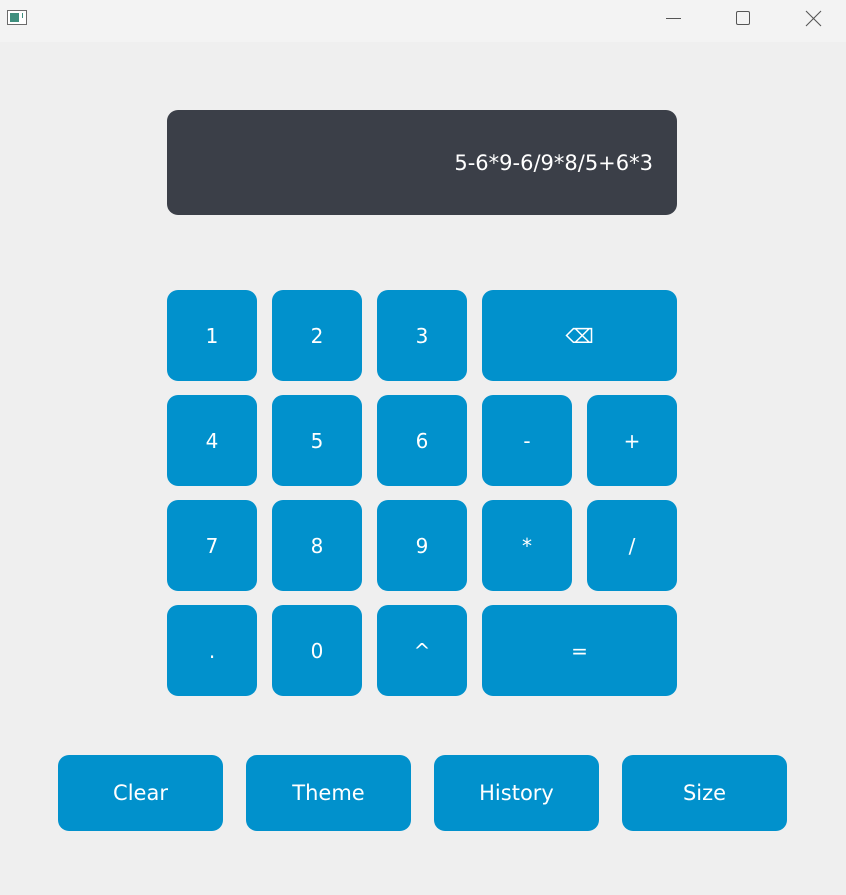  What do you see at coordinates (212, 335) in the screenshot?
I see `key-1-button: 1` at bounding box center [212, 335].